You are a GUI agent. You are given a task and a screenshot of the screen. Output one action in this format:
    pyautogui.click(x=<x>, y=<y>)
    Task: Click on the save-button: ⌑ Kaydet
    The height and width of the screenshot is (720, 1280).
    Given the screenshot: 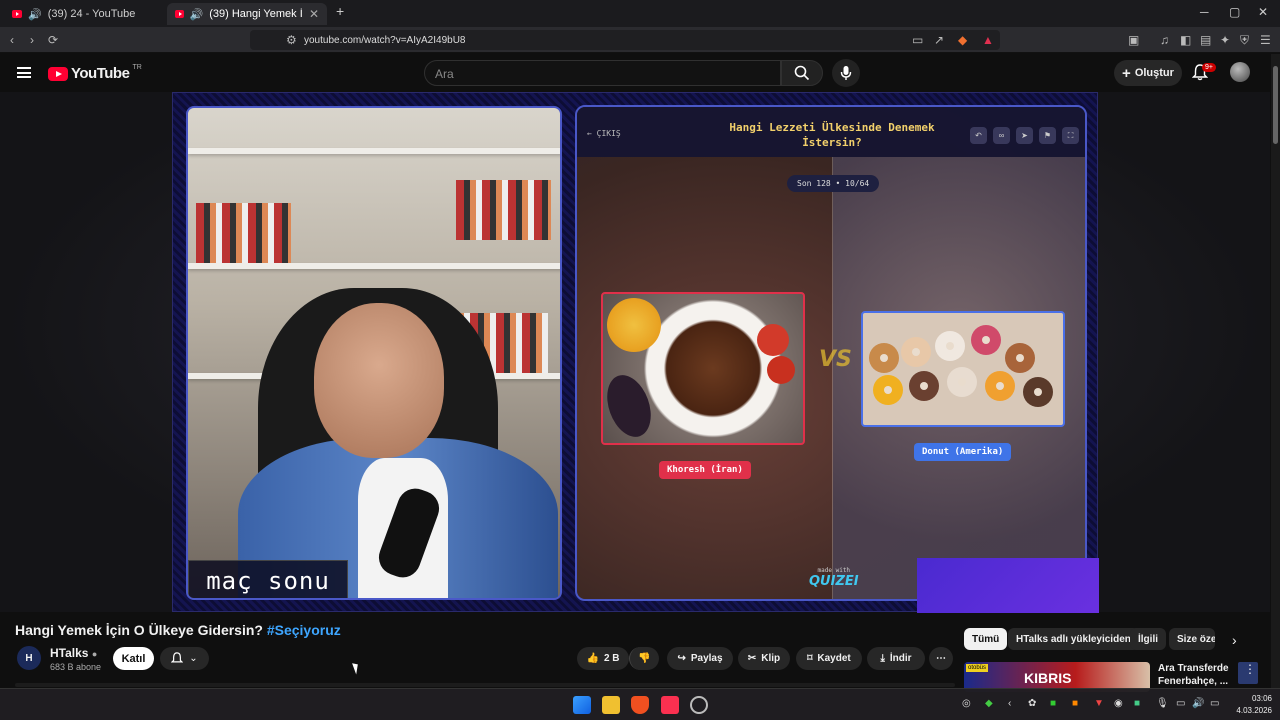 What is the action you would take?
    pyautogui.click(x=829, y=658)
    